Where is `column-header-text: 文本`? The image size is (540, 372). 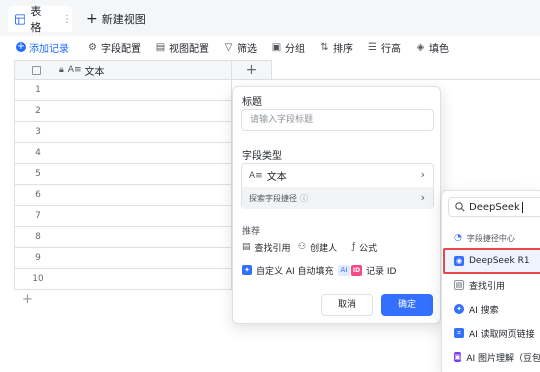
column-header-text: 文本 is located at coordinates (95, 70).